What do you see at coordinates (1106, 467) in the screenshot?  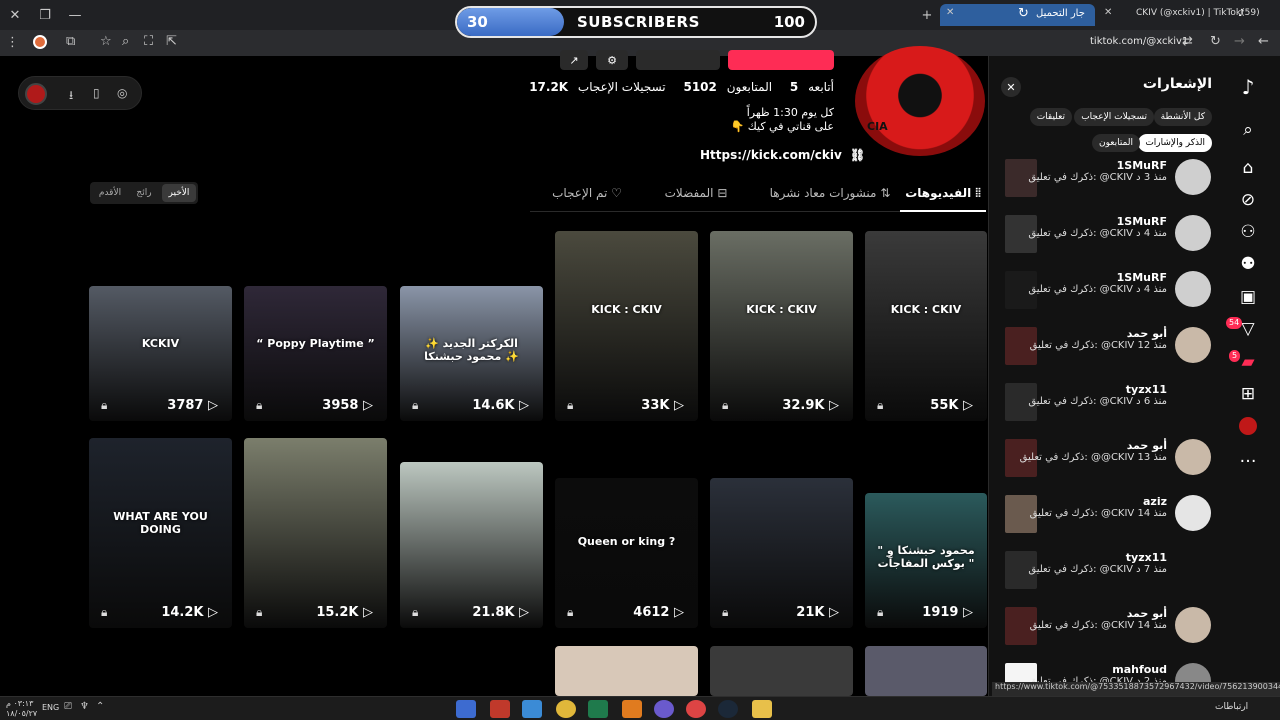 I see `notification-item: أبو حمد ذكرك في تعليق: @@CKIV منذ 13` at bounding box center [1106, 467].